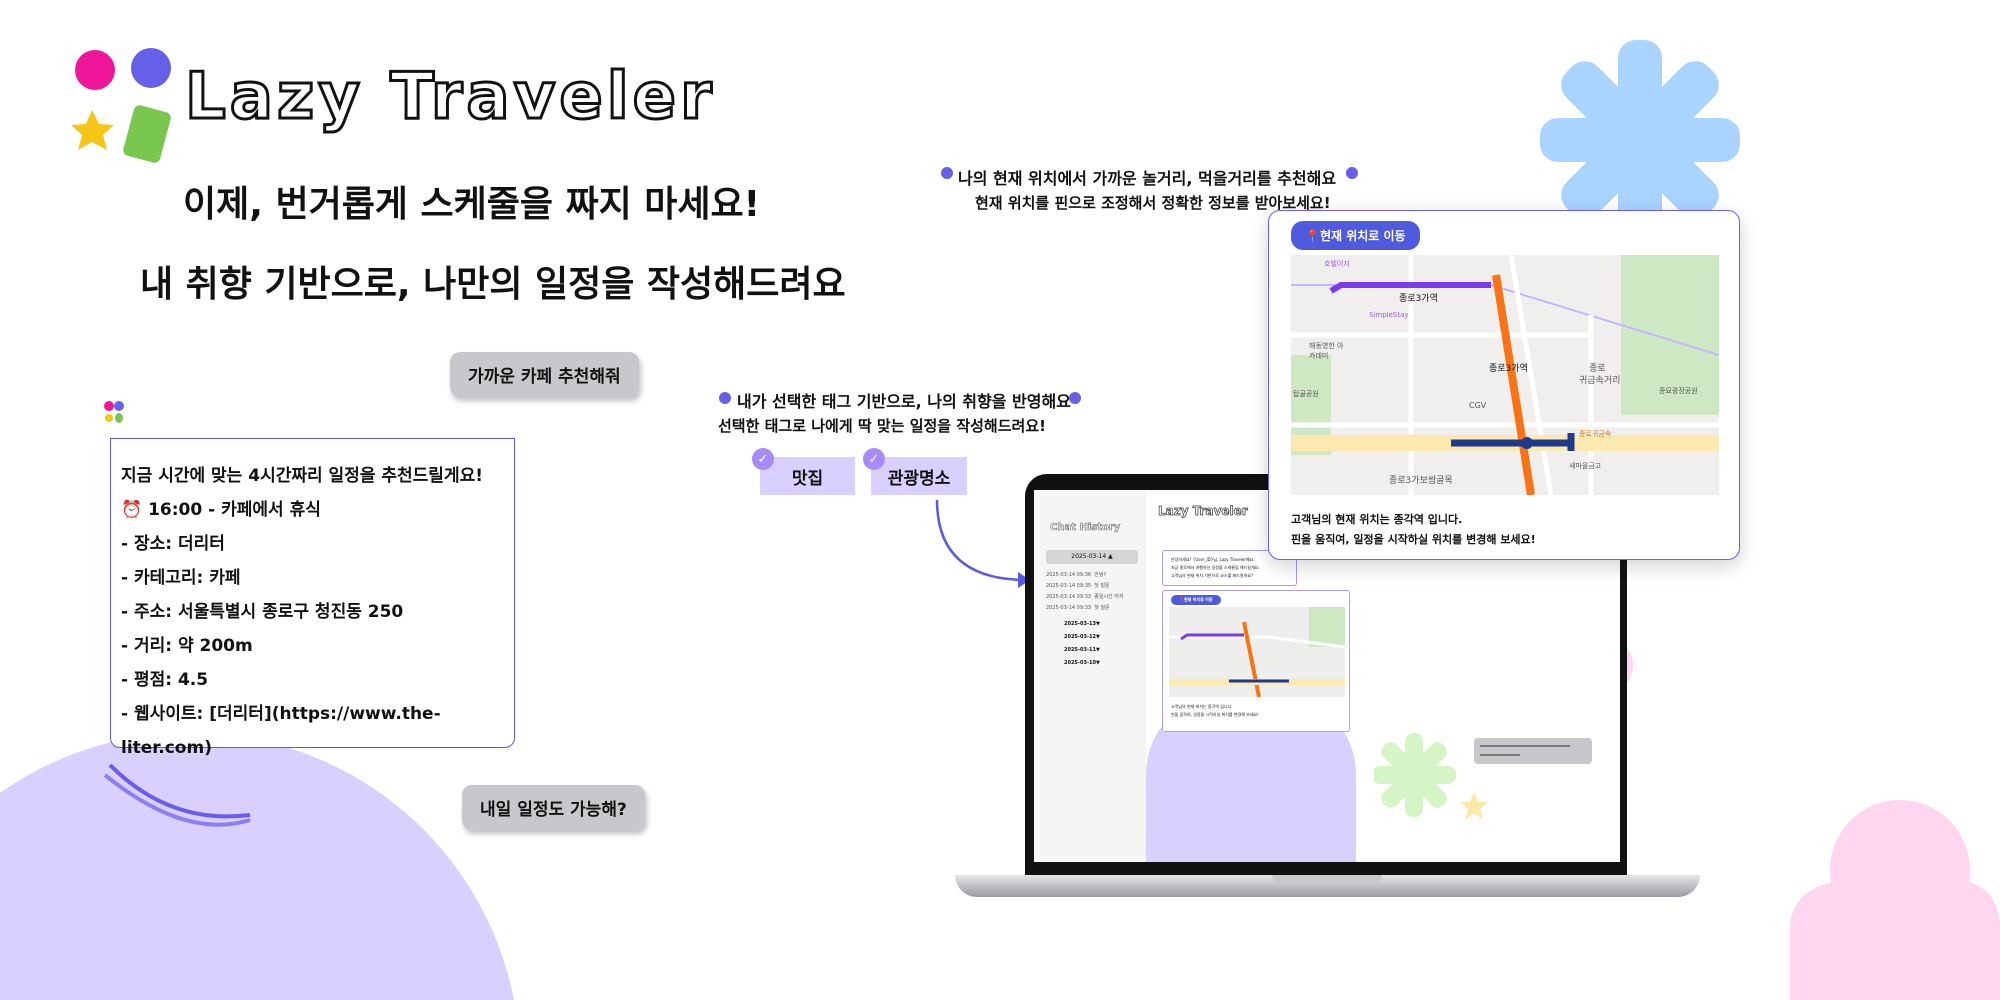 The width and height of the screenshot is (2000, 1000). What do you see at coordinates (1092, 557) in the screenshot?
I see `date-group-active: 2025-03-14 ▲` at bounding box center [1092, 557].